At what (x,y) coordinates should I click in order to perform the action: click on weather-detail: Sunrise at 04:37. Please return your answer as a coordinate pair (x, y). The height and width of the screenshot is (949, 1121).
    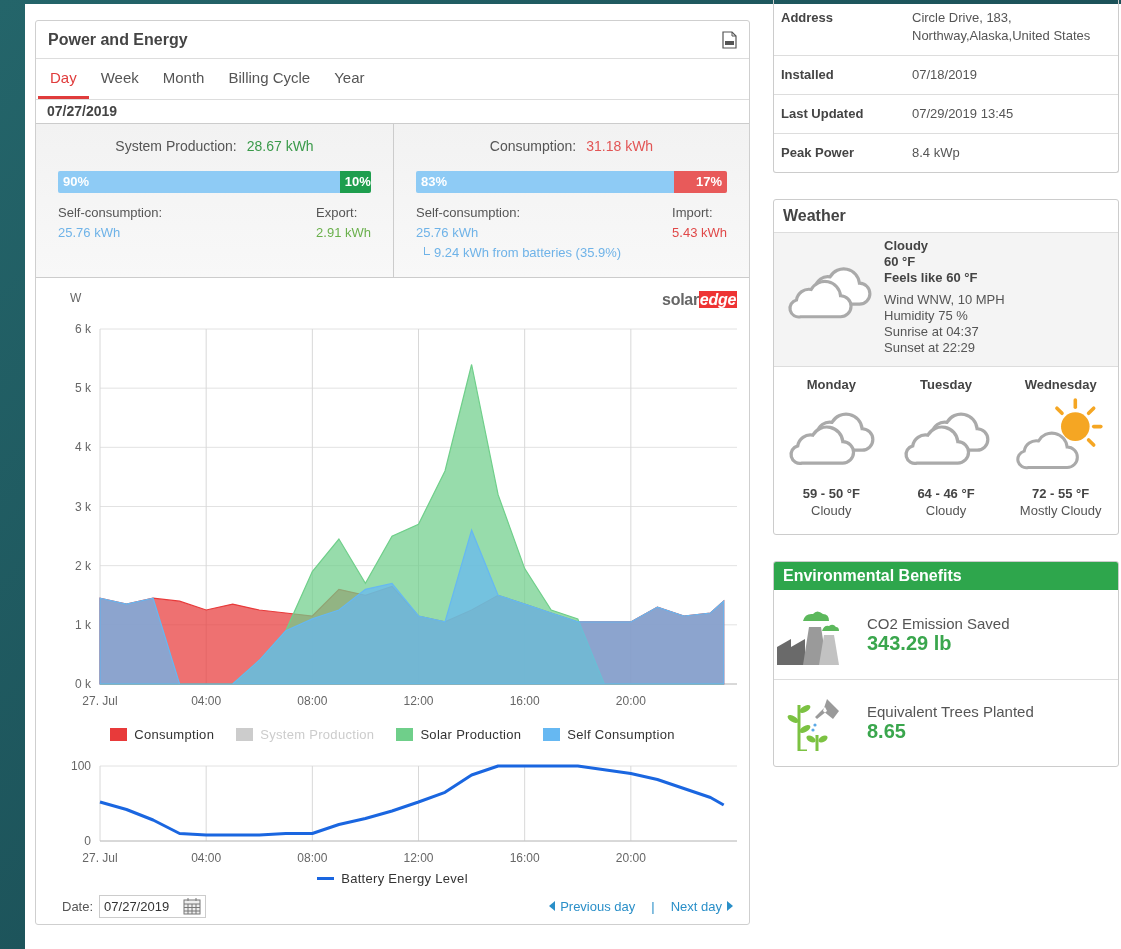
    Looking at the image, I should click on (932, 332).